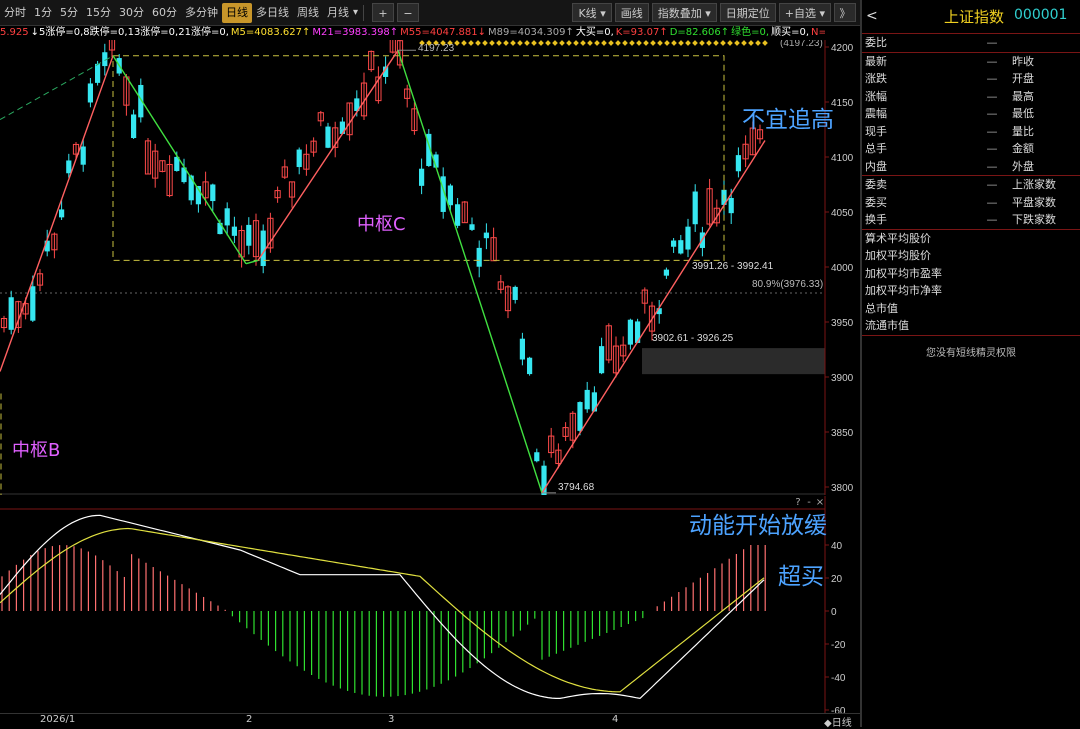 This screenshot has width=1080, height=729. What do you see at coordinates (971, 239) in the screenshot?
I see `quote-row: 算术平均股价` at bounding box center [971, 239].